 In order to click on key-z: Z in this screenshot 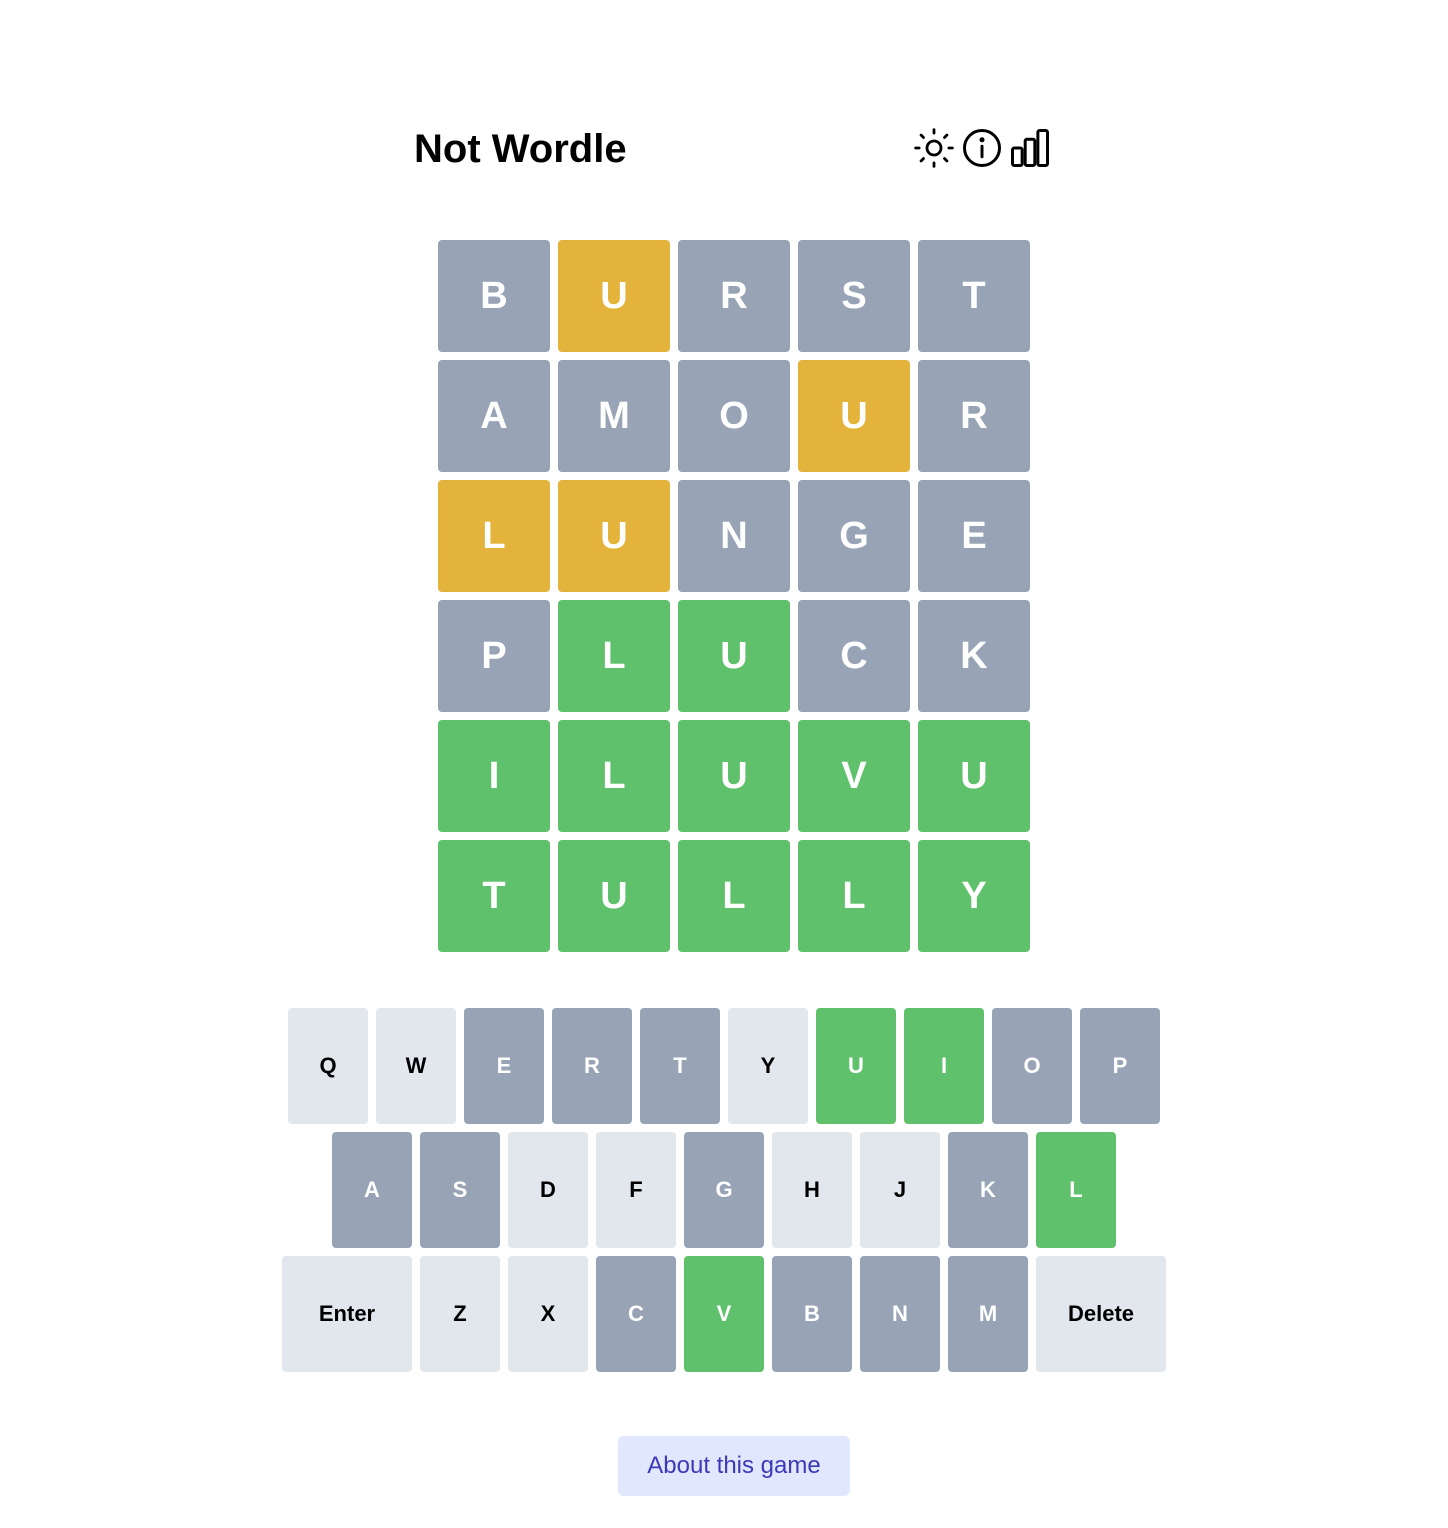, I will do `click(460, 1314)`.